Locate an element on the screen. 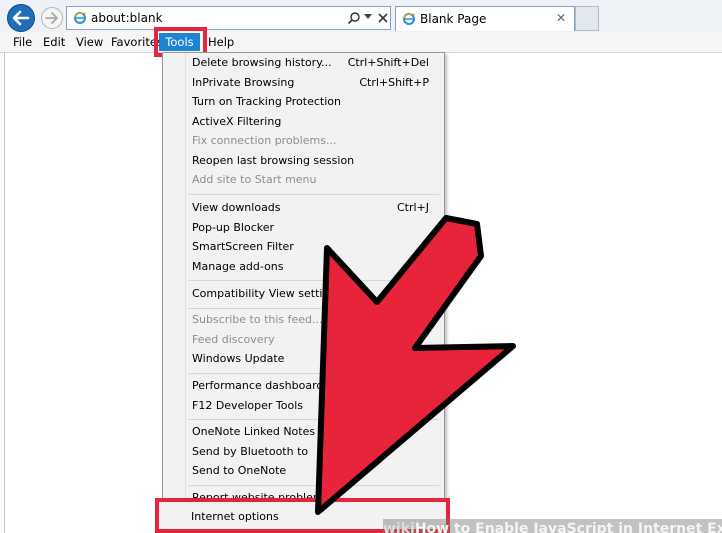 Image resolution: width=722 pixels, height=533 pixels. menu-item-label: Pop-up Blocker is located at coordinates (233, 227).